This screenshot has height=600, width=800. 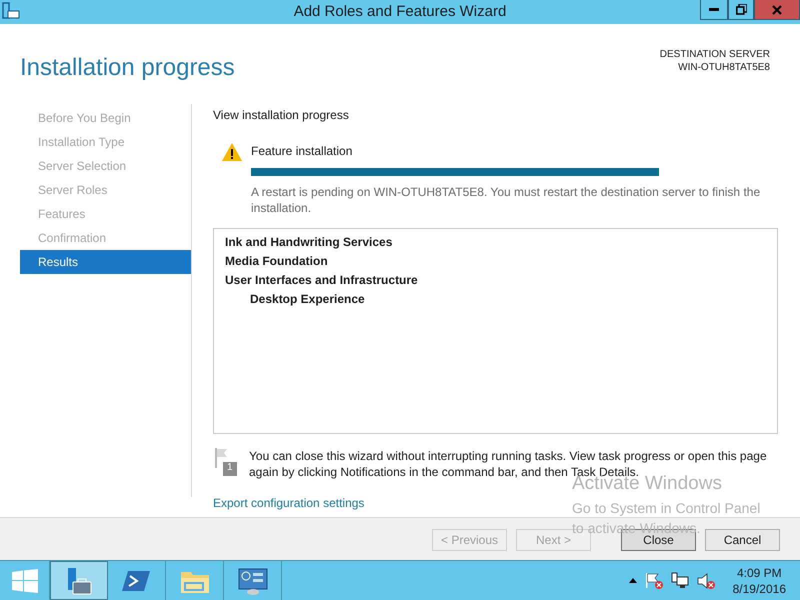 What do you see at coordinates (309, 242) in the screenshot?
I see `feature-item: Ink and Handwriting Services` at bounding box center [309, 242].